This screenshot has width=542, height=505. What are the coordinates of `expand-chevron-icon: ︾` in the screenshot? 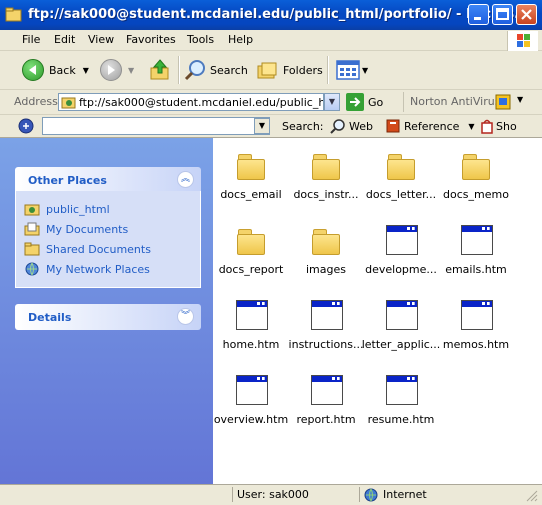 It's located at (185, 316).